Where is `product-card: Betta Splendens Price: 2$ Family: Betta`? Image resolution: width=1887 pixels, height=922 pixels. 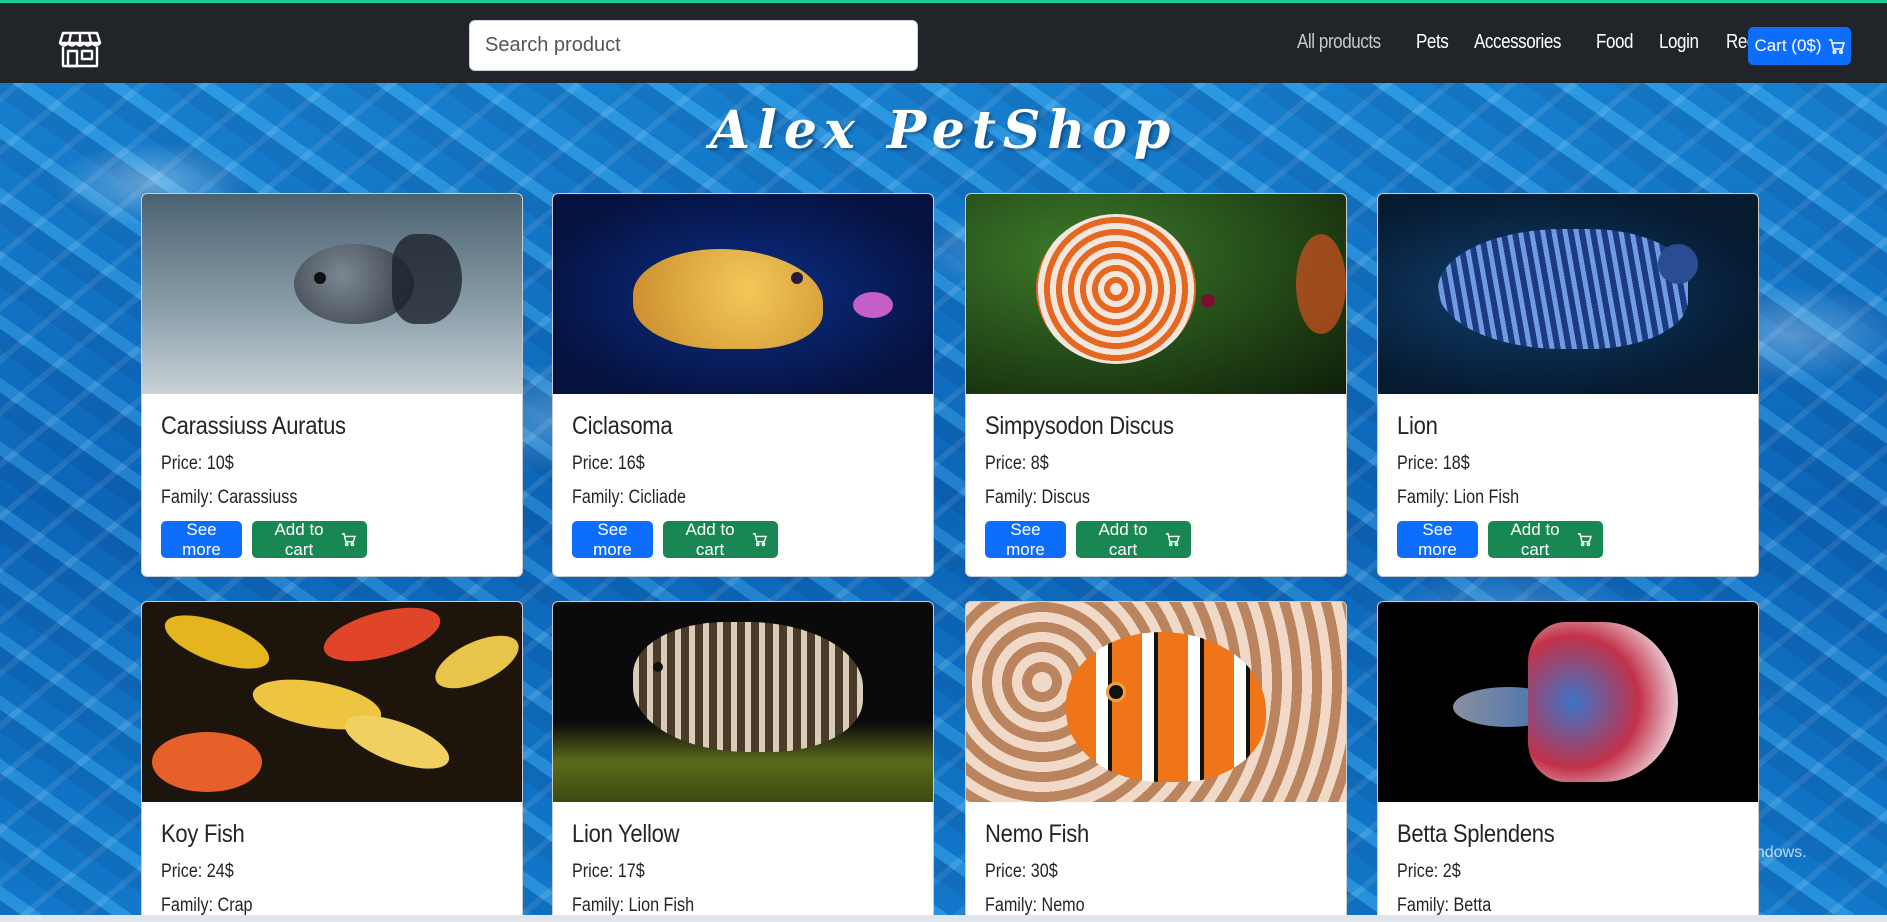 product-card: Betta Splendens Price: 2$ Family: Betta is located at coordinates (1568, 761).